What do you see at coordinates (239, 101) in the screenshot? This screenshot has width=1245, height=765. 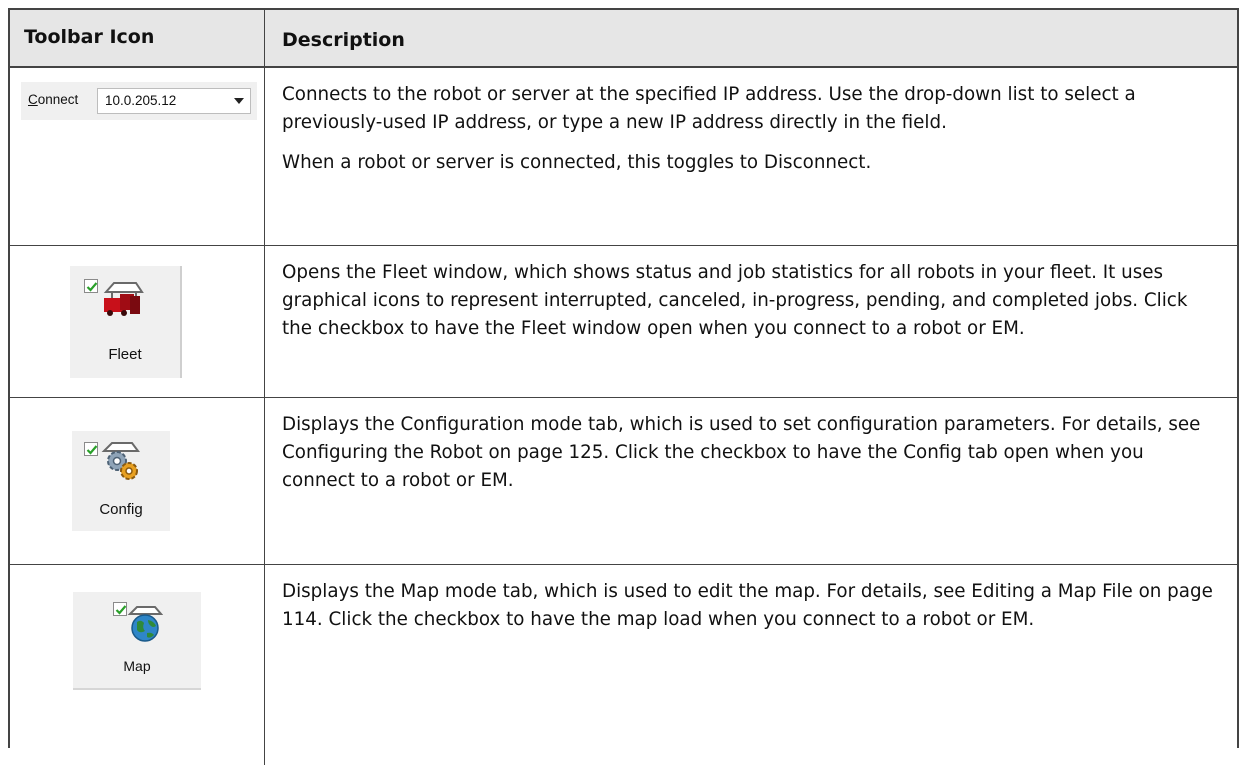 I see `dropdown-caret-icon` at bounding box center [239, 101].